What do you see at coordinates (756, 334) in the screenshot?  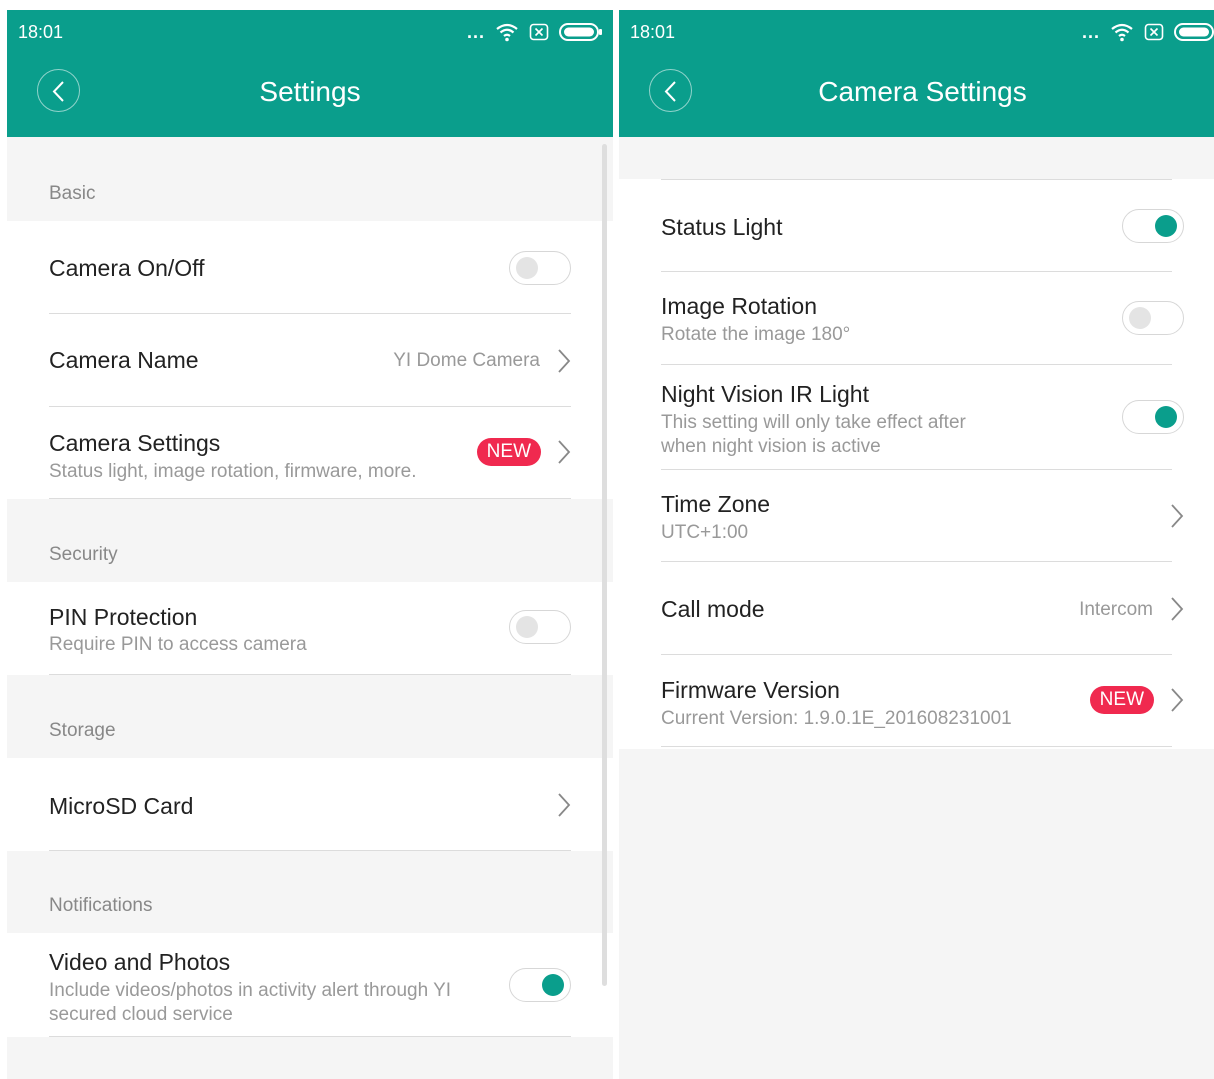 I see `image-rotation-subtitle: Rotate the image 180°` at bounding box center [756, 334].